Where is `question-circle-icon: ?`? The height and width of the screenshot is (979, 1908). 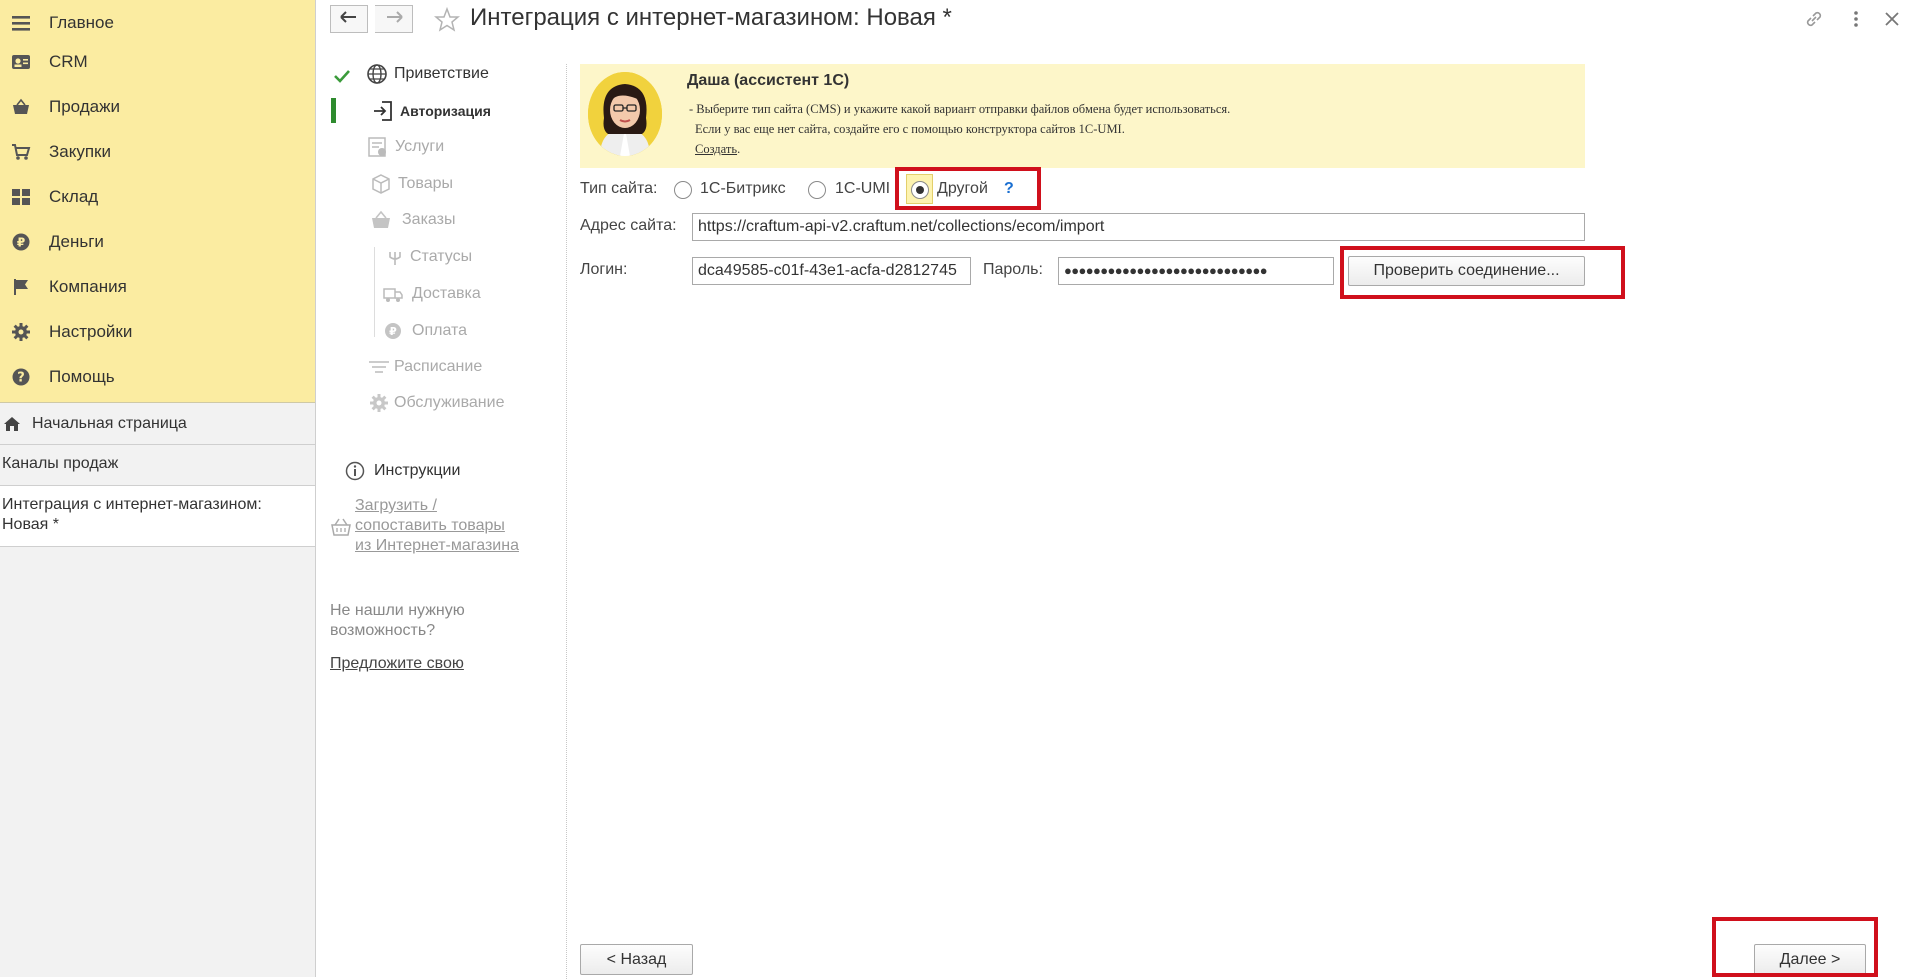
question-circle-icon: ? is located at coordinates (21, 377).